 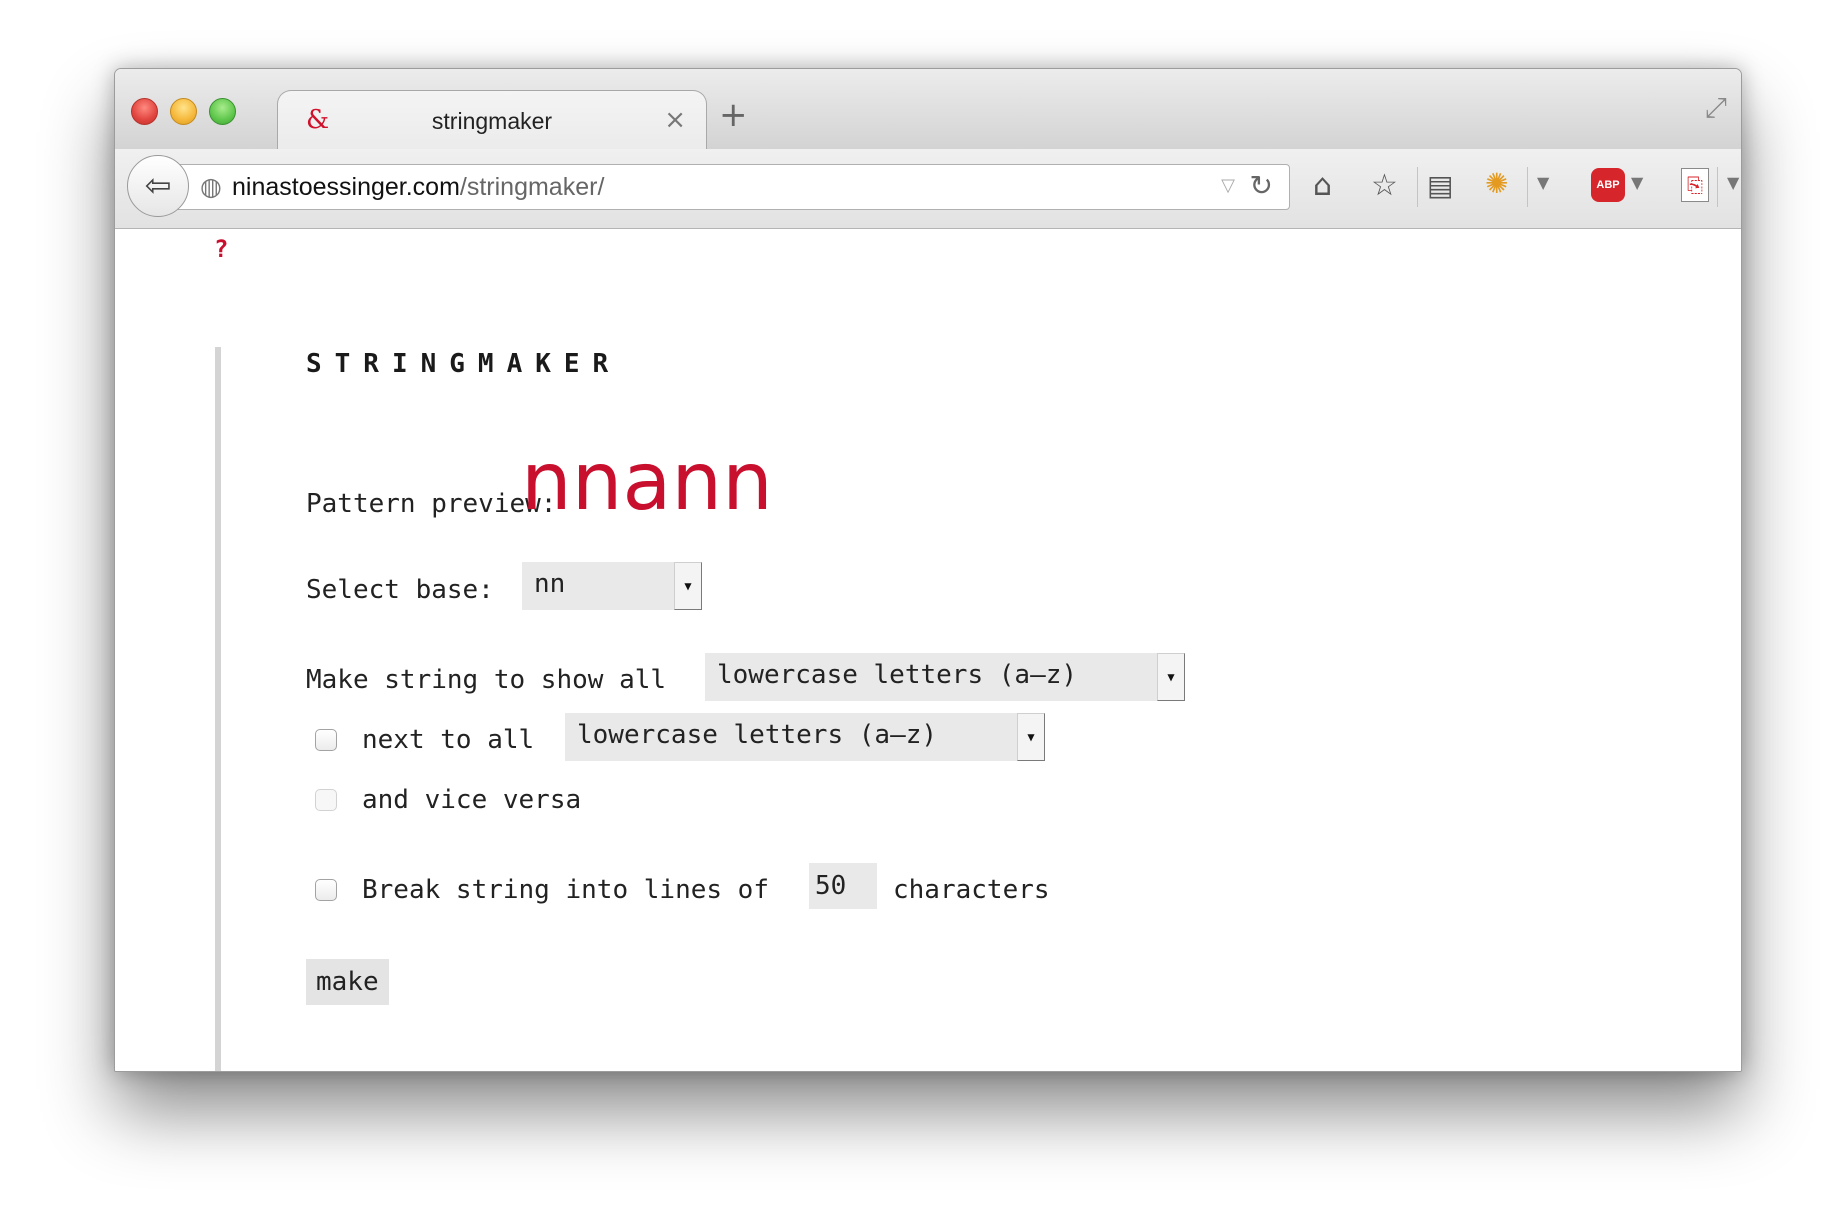 I want to click on make-button: make, so click(x=347, y=982).